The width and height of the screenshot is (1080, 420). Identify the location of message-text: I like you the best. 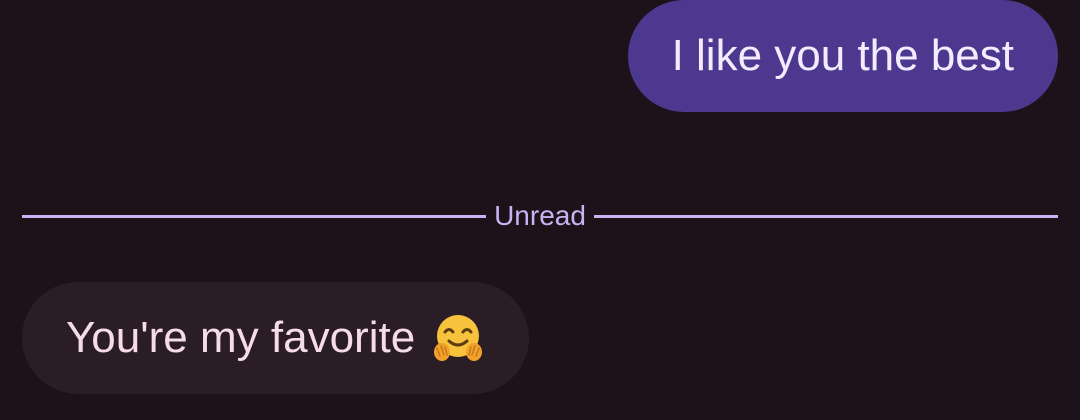
(842, 55).